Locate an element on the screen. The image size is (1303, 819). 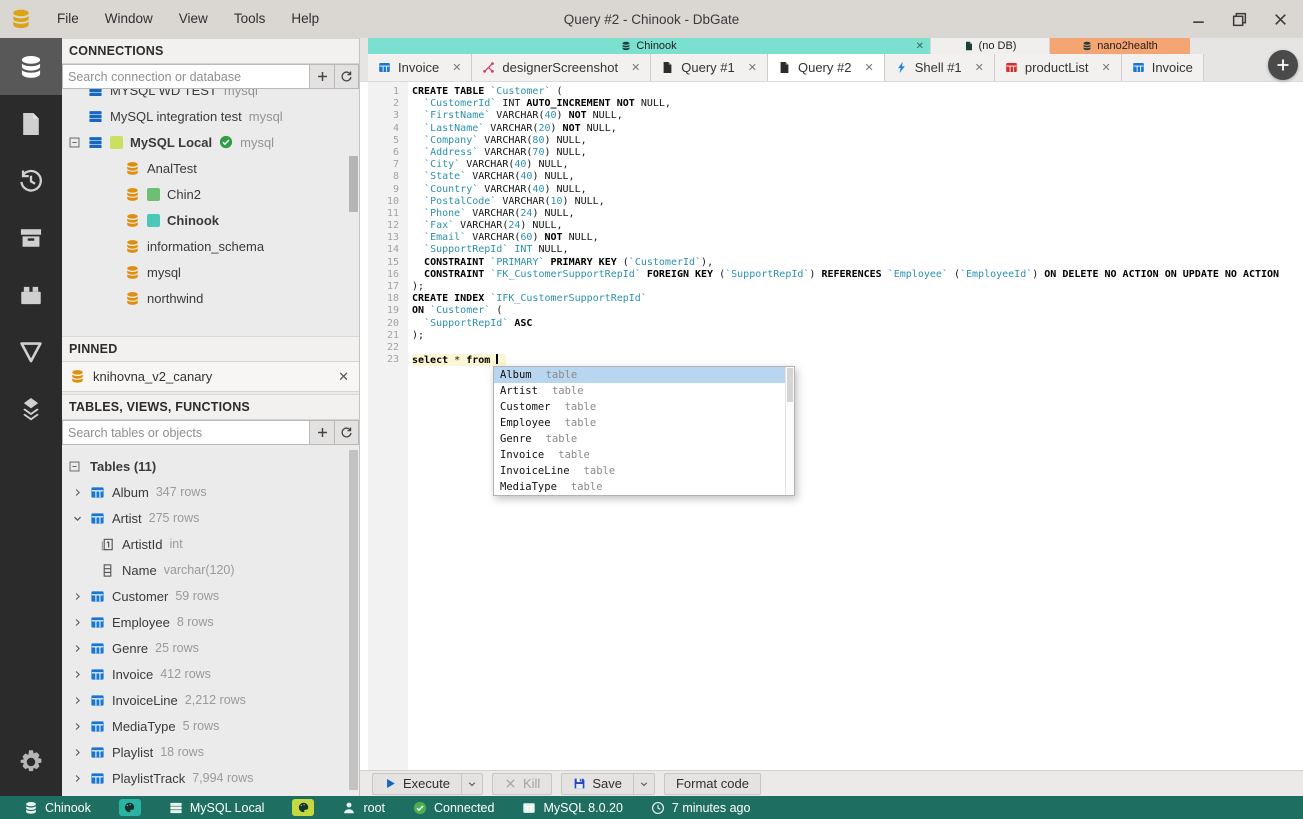
connection-row: mysql is located at coordinates (210, 272).